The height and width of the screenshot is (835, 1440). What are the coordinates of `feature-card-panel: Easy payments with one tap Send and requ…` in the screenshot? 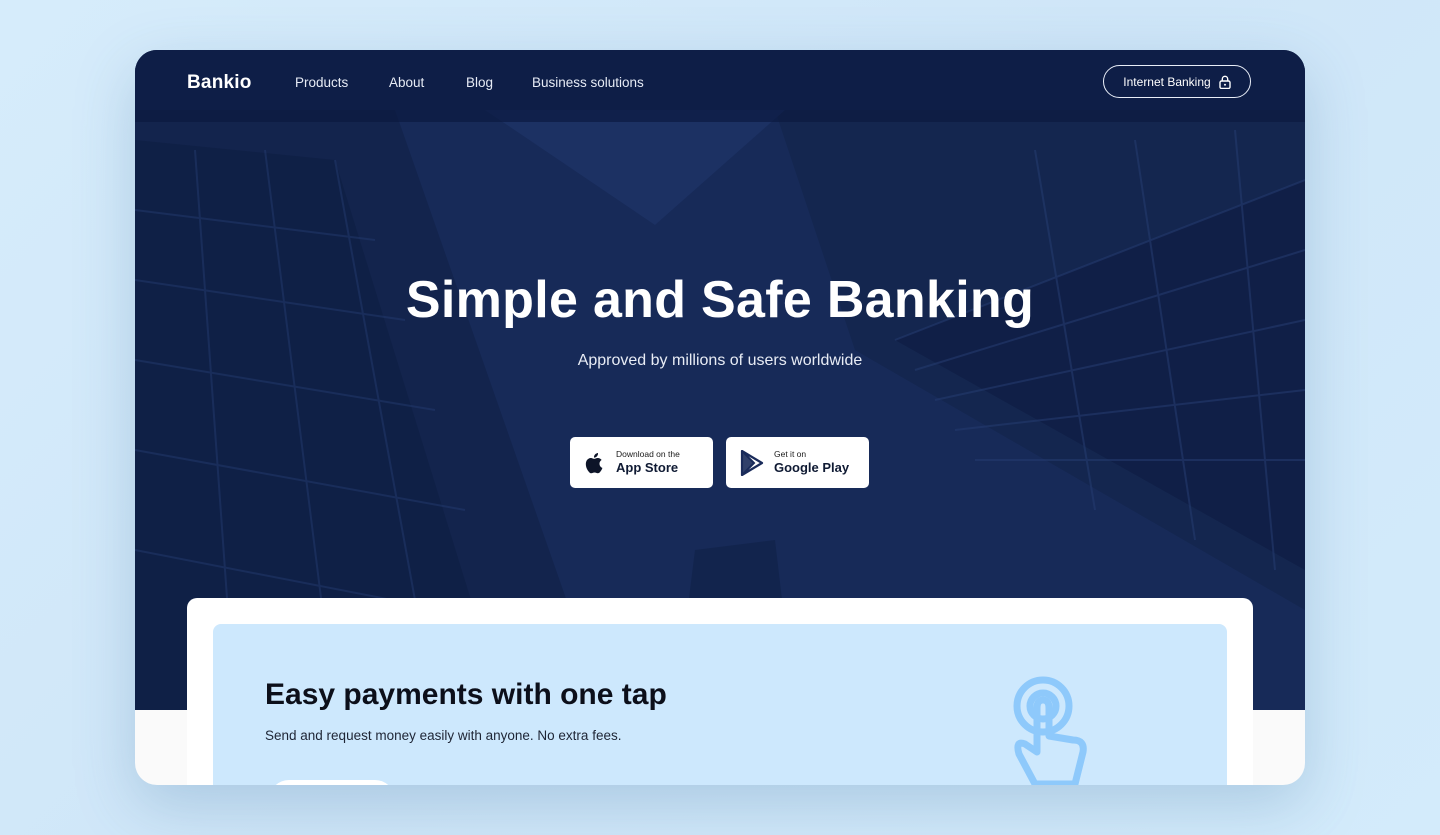 It's located at (720, 704).